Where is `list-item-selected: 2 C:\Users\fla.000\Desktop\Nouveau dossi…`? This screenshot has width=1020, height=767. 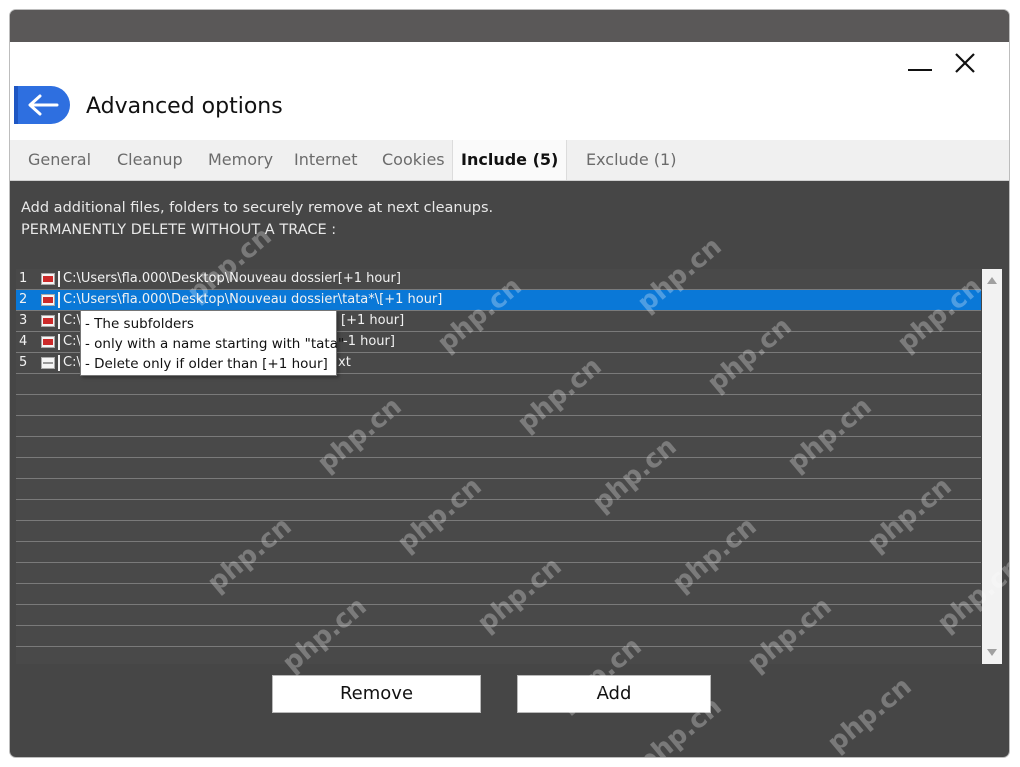
list-item-selected: 2 C:\Users\fla.000\Desktop\Nouveau dossi… is located at coordinates (498, 300).